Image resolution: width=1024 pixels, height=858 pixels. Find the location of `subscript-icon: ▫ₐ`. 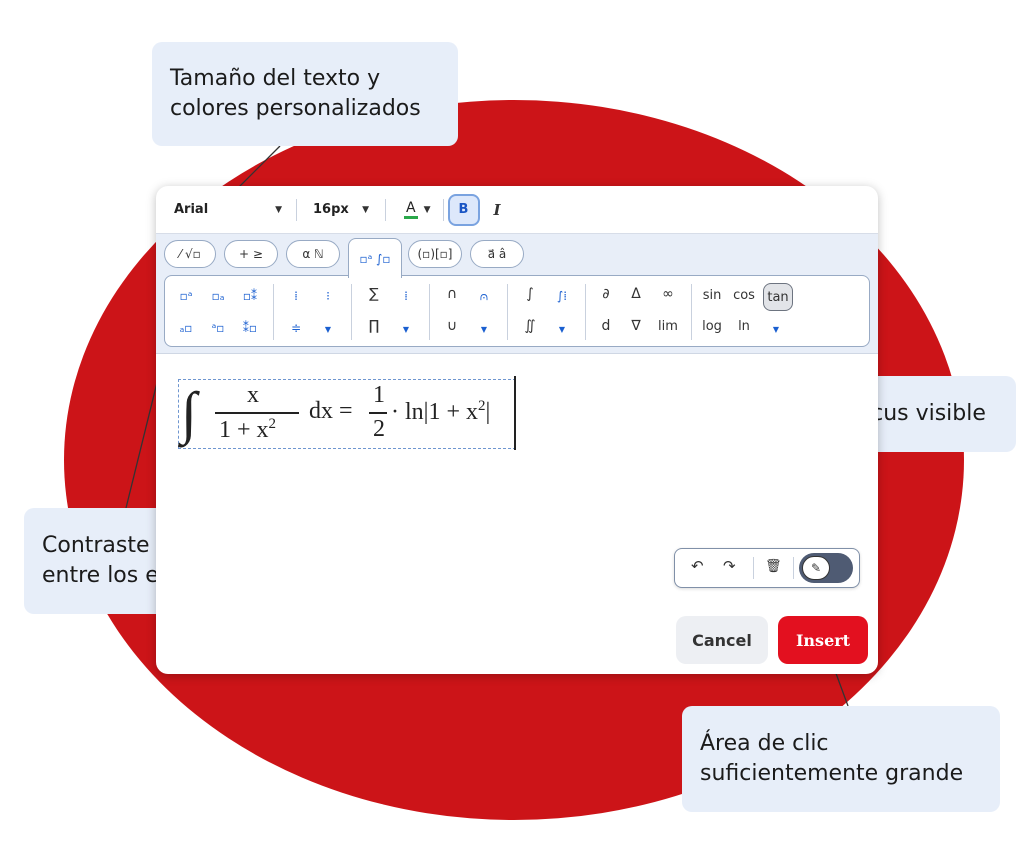

subscript-icon: ▫ₐ is located at coordinates (218, 296).